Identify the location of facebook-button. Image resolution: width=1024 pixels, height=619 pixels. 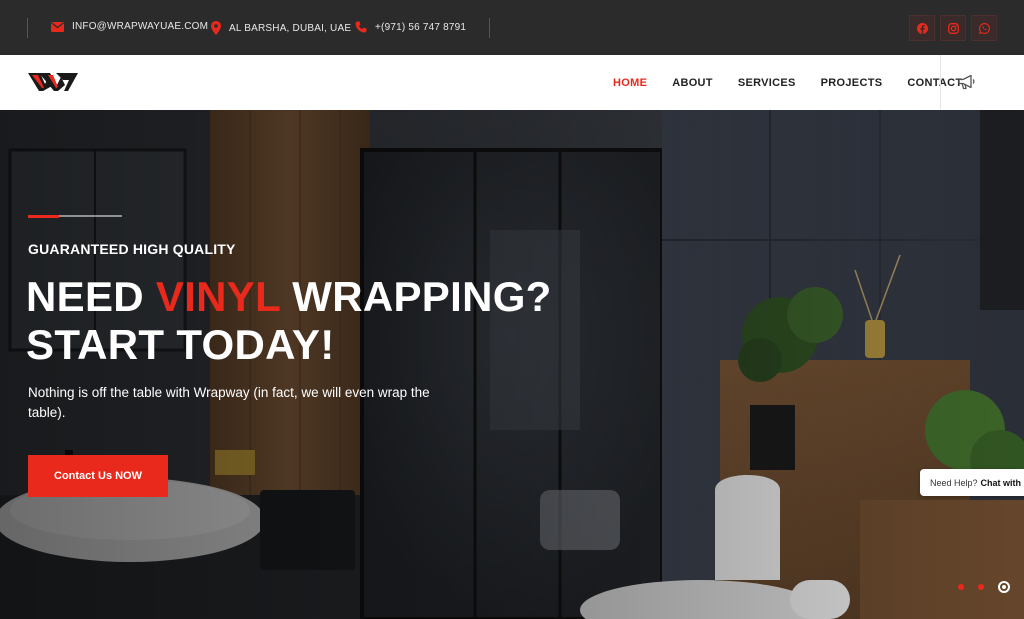
(922, 28).